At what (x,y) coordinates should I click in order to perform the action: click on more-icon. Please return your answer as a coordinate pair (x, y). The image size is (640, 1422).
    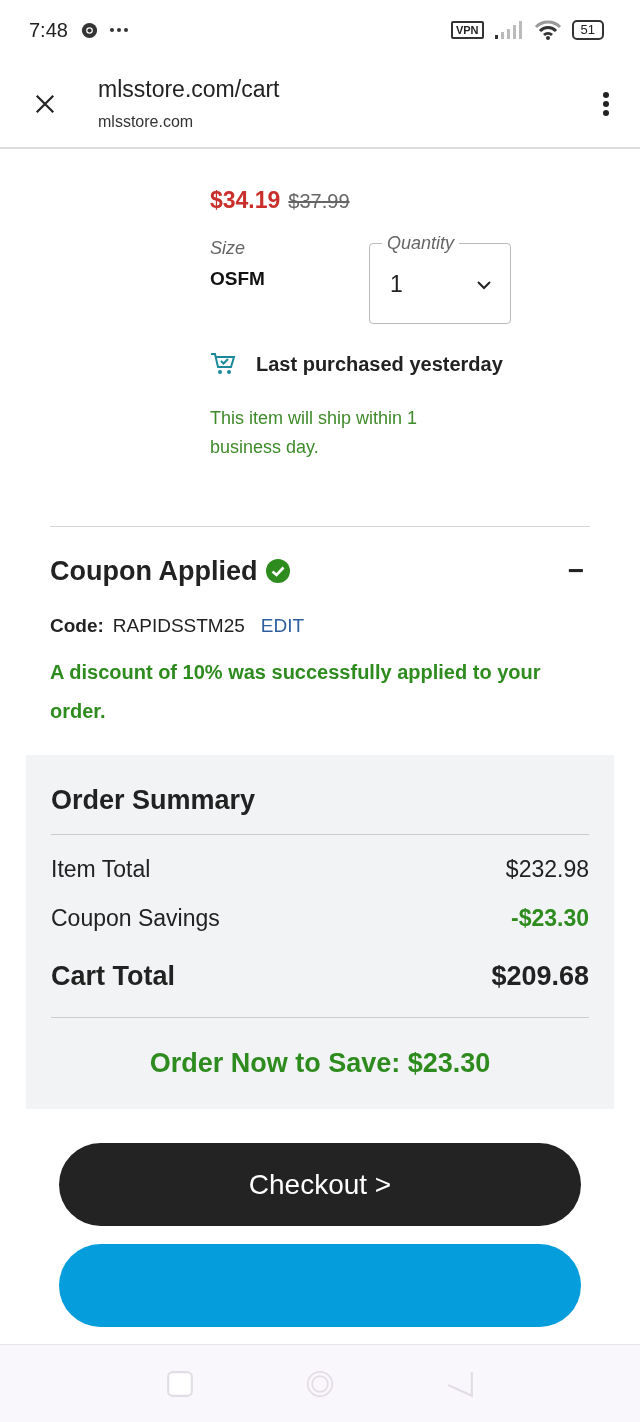
    Looking at the image, I should click on (118, 30).